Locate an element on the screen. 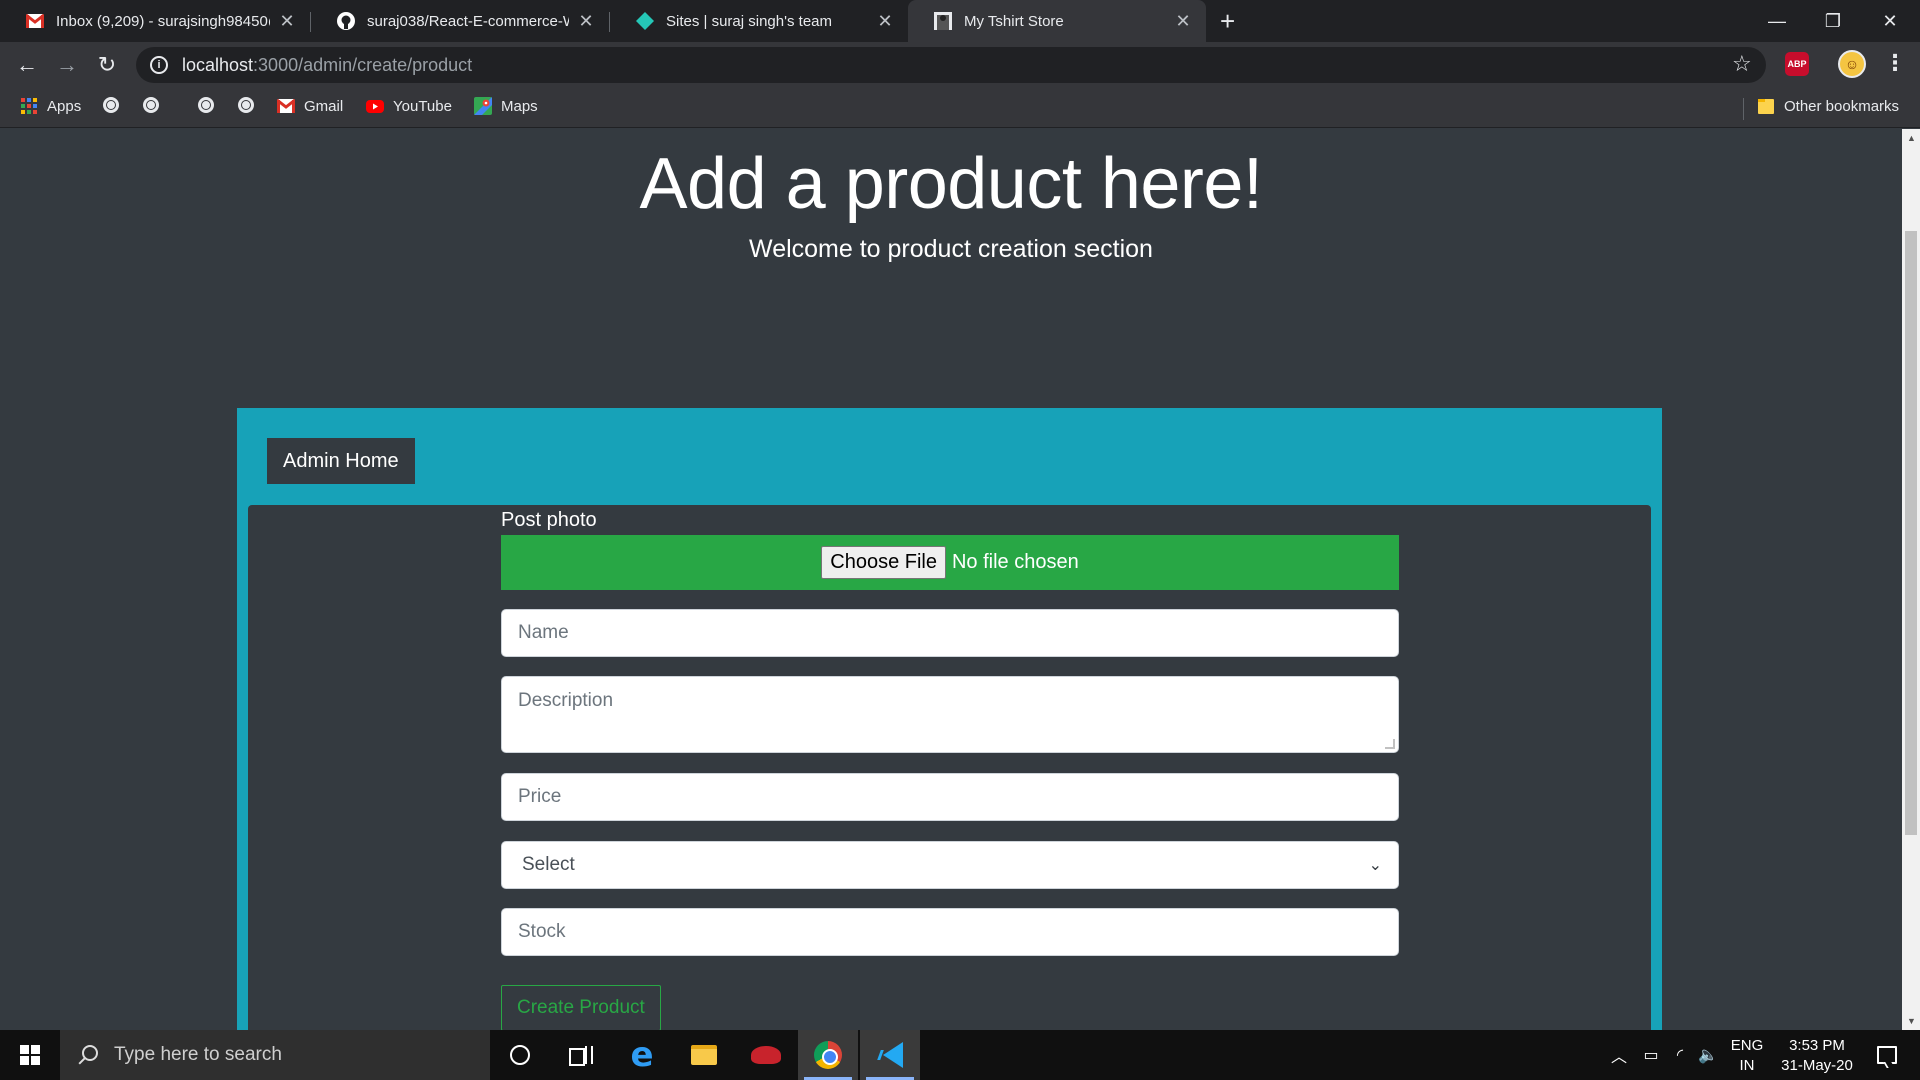 The width and height of the screenshot is (1920, 1080). notification-icon is located at coordinates (1887, 1055).